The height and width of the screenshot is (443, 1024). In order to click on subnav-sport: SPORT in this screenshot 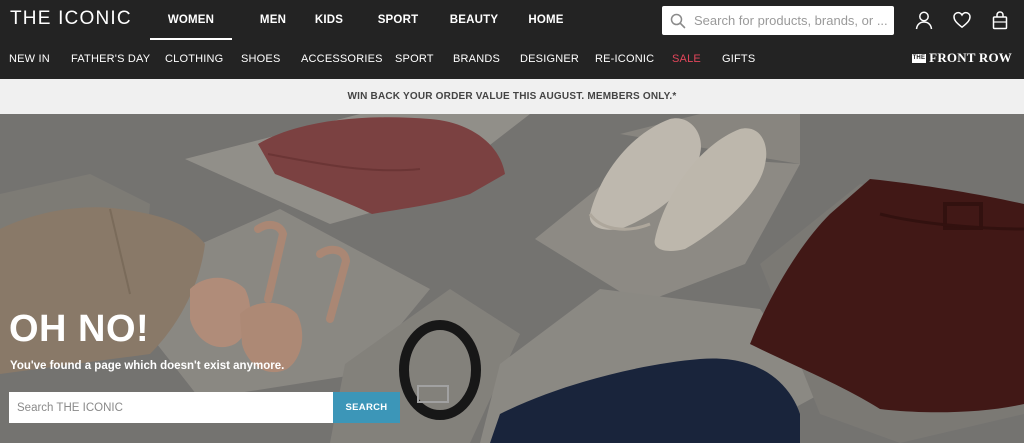, I will do `click(414, 59)`.